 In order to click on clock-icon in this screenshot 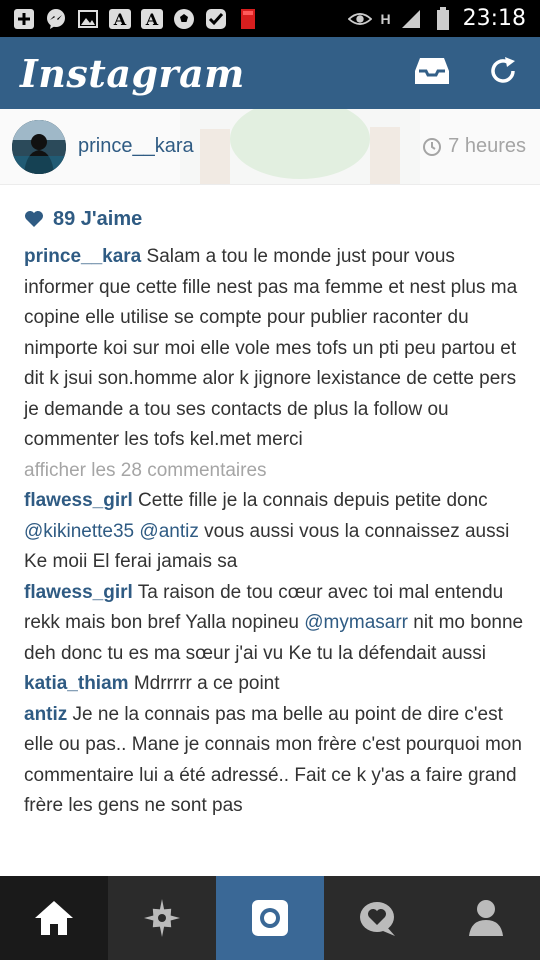, I will do `click(432, 146)`.